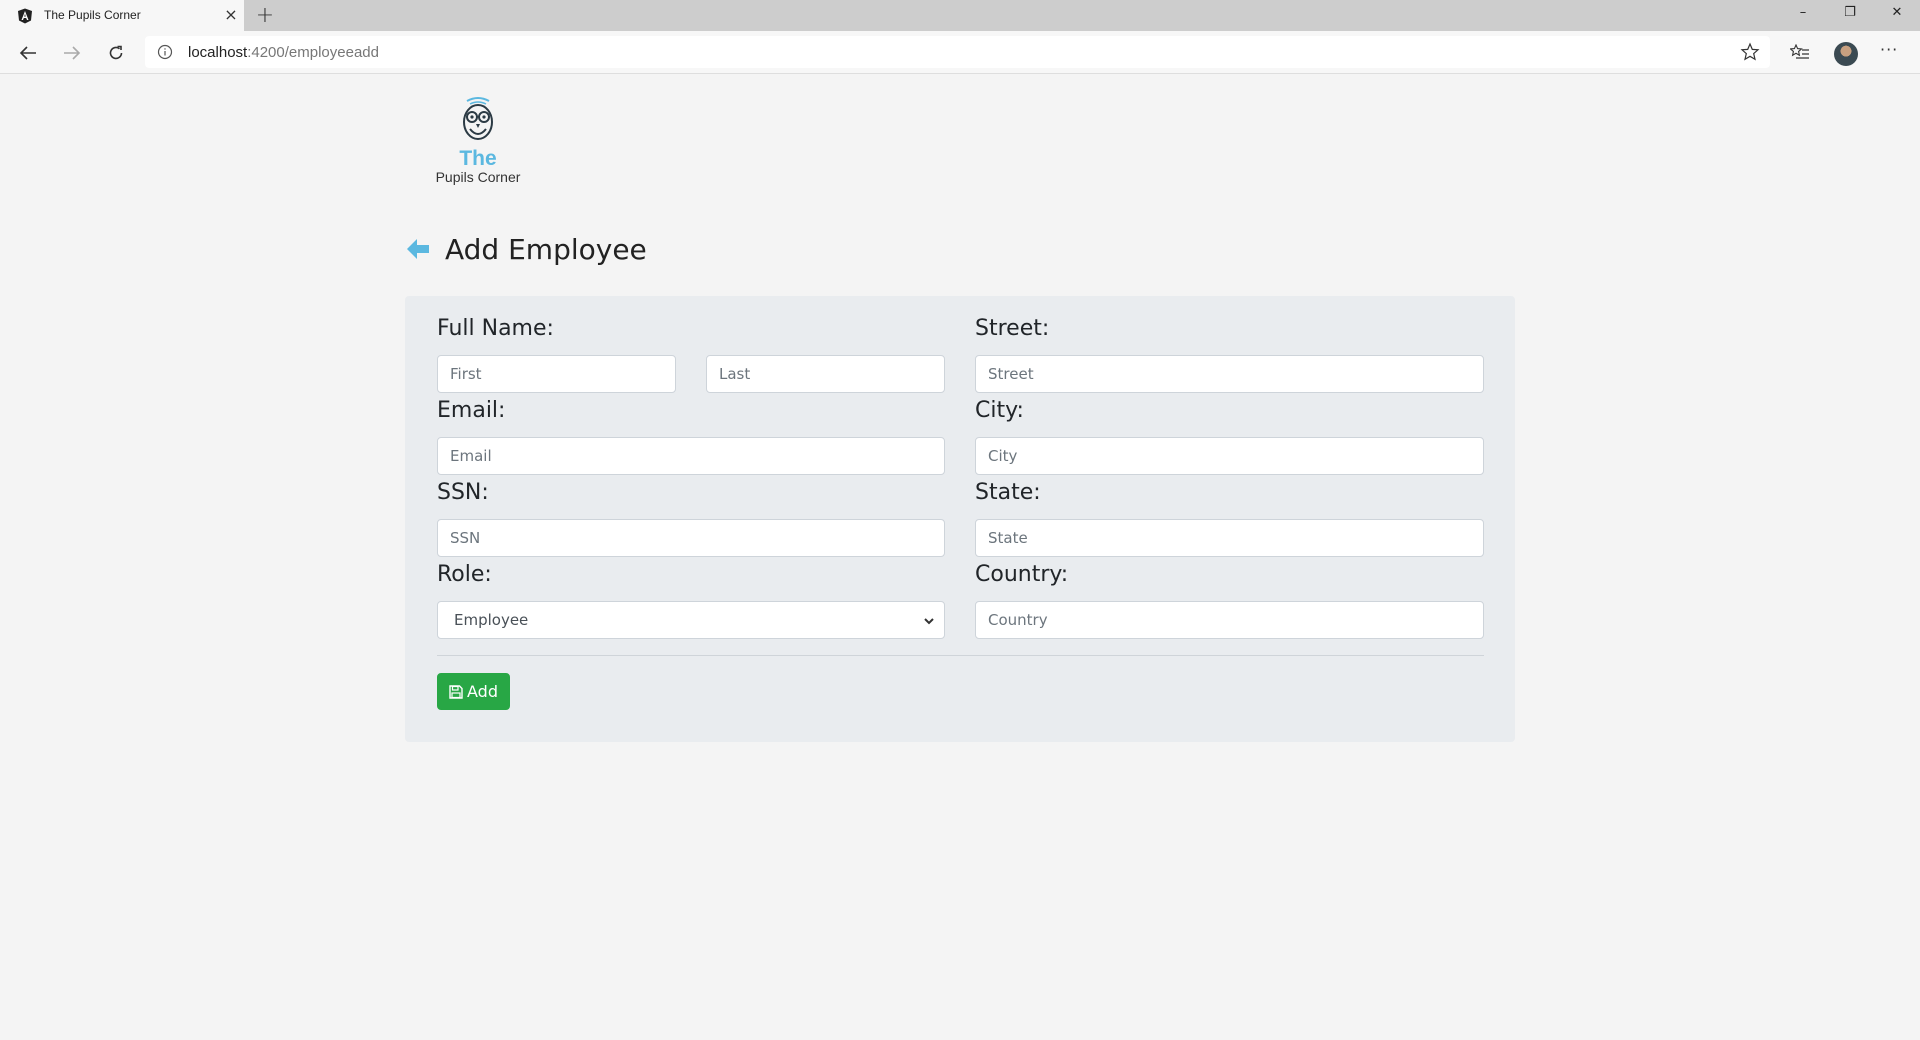 This screenshot has width=1920, height=1040. I want to click on url-path: :4200/employeeadd, so click(313, 52).